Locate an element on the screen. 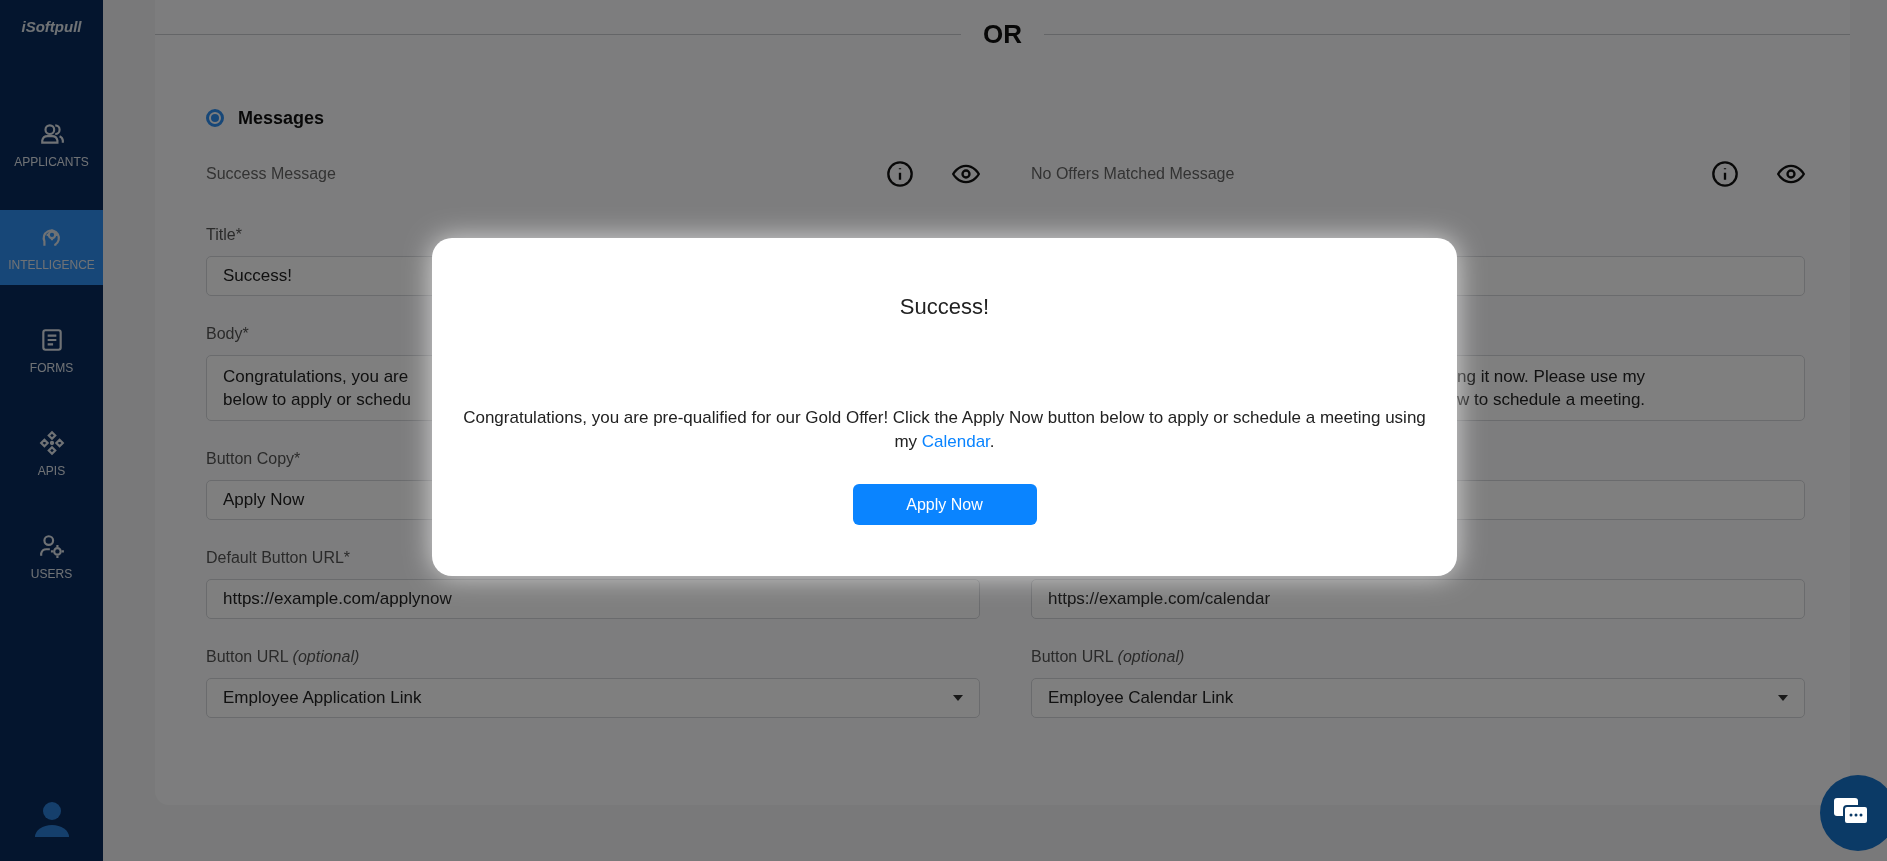 The width and height of the screenshot is (1887, 861). dialog-title: Success! is located at coordinates (944, 307).